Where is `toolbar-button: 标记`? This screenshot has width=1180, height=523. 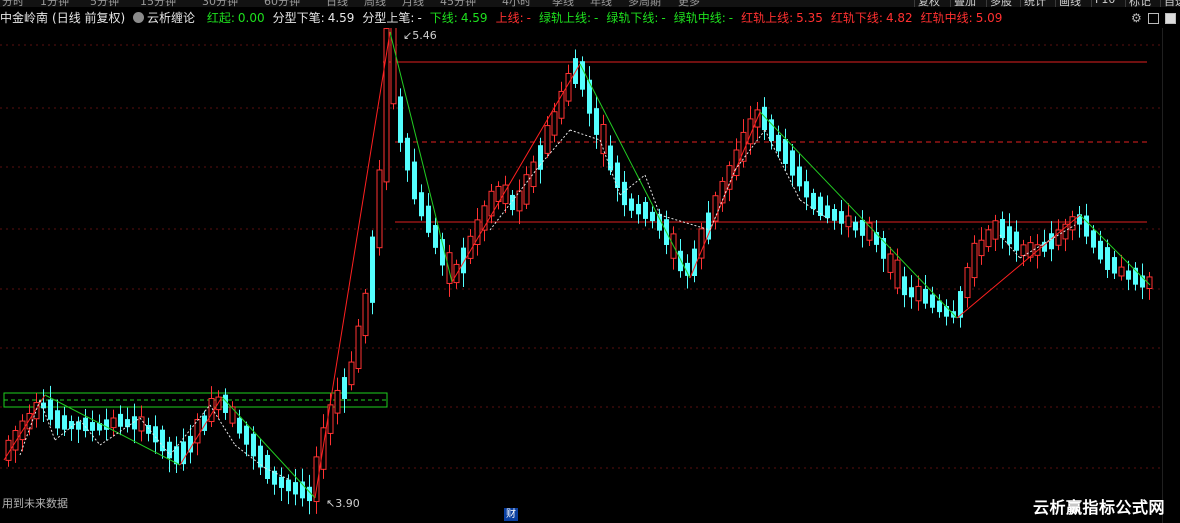
toolbar-button: 标记 is located at coordinates (1139, 3).